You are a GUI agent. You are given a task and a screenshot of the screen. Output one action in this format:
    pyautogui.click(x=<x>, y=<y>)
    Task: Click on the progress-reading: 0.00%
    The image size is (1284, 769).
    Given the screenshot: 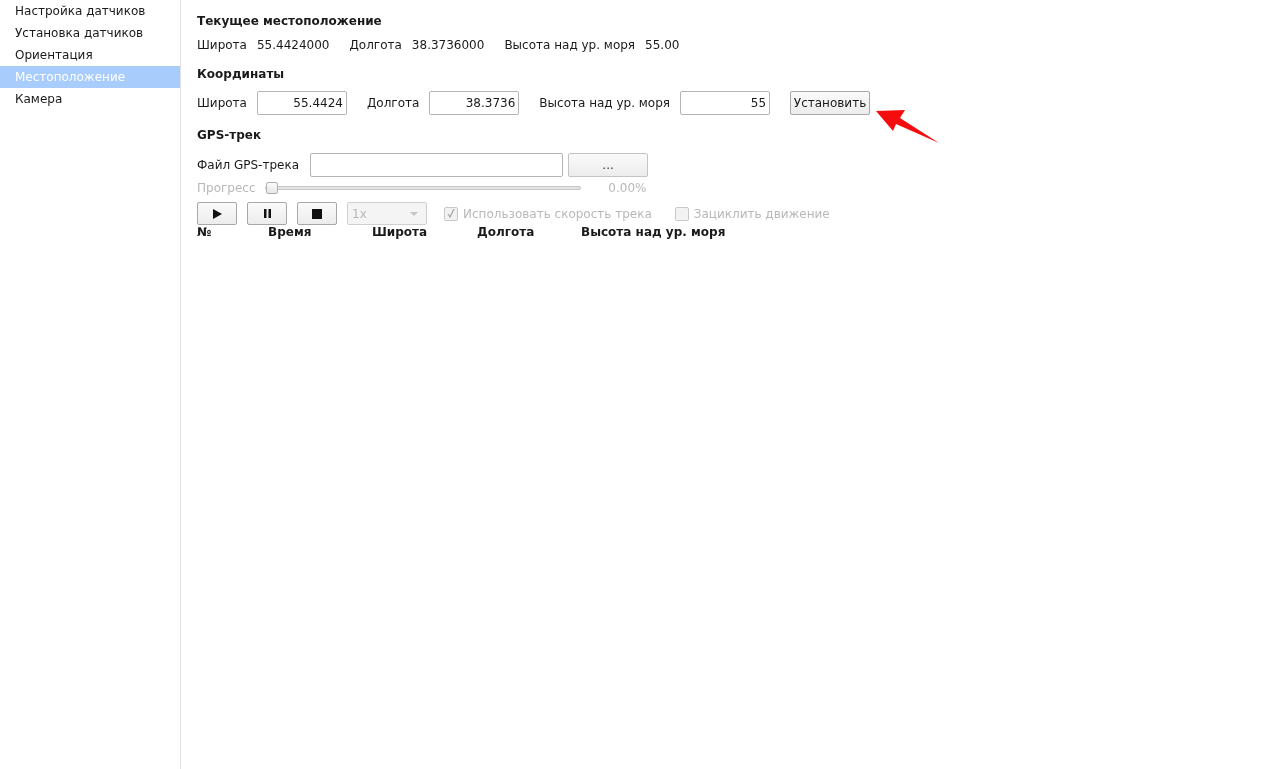 What is the action you would take?
    pyautogui.click(x=627, y=188)
    